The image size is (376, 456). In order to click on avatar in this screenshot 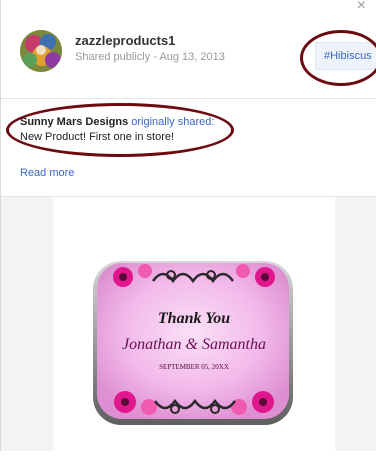, I will do `click(41, 51)`.